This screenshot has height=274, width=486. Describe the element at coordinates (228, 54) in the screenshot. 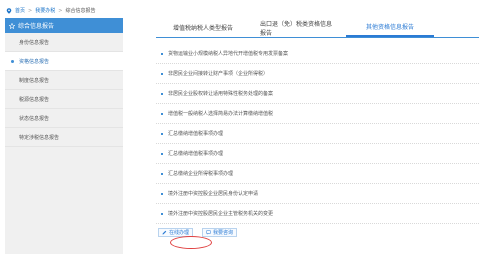

I see `list-item-label: 货物运输业小规模纳税人异地代开增值税专用发票备案` at that location.